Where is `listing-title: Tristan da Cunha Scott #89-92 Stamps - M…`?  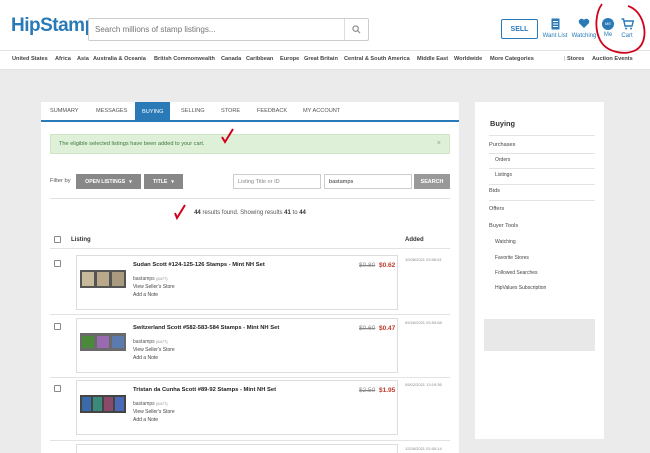
listing-title: Tristan da Cunha Scott #89-92 Stamps - M… is located at coordinates (204, 390).